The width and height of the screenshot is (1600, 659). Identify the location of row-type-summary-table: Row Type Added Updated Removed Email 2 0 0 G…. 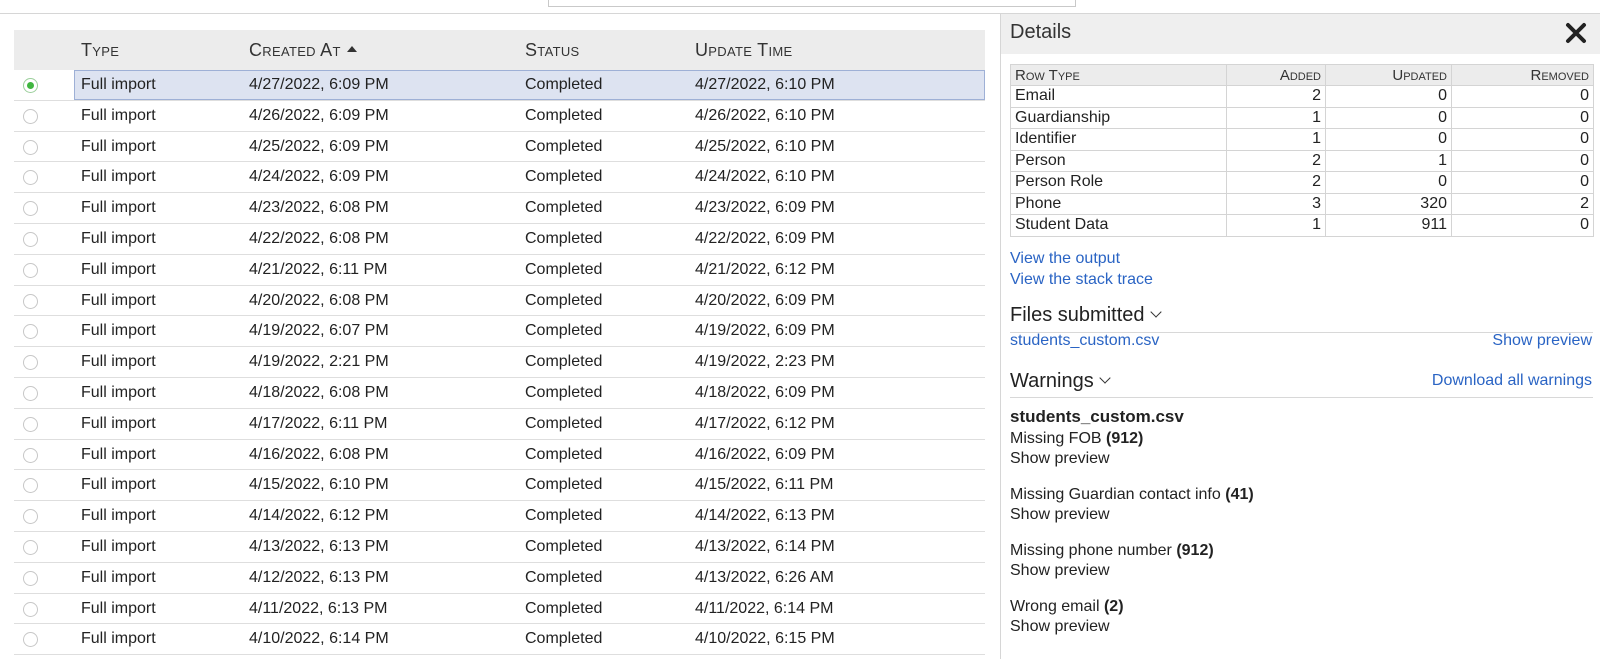
(1302, 150).